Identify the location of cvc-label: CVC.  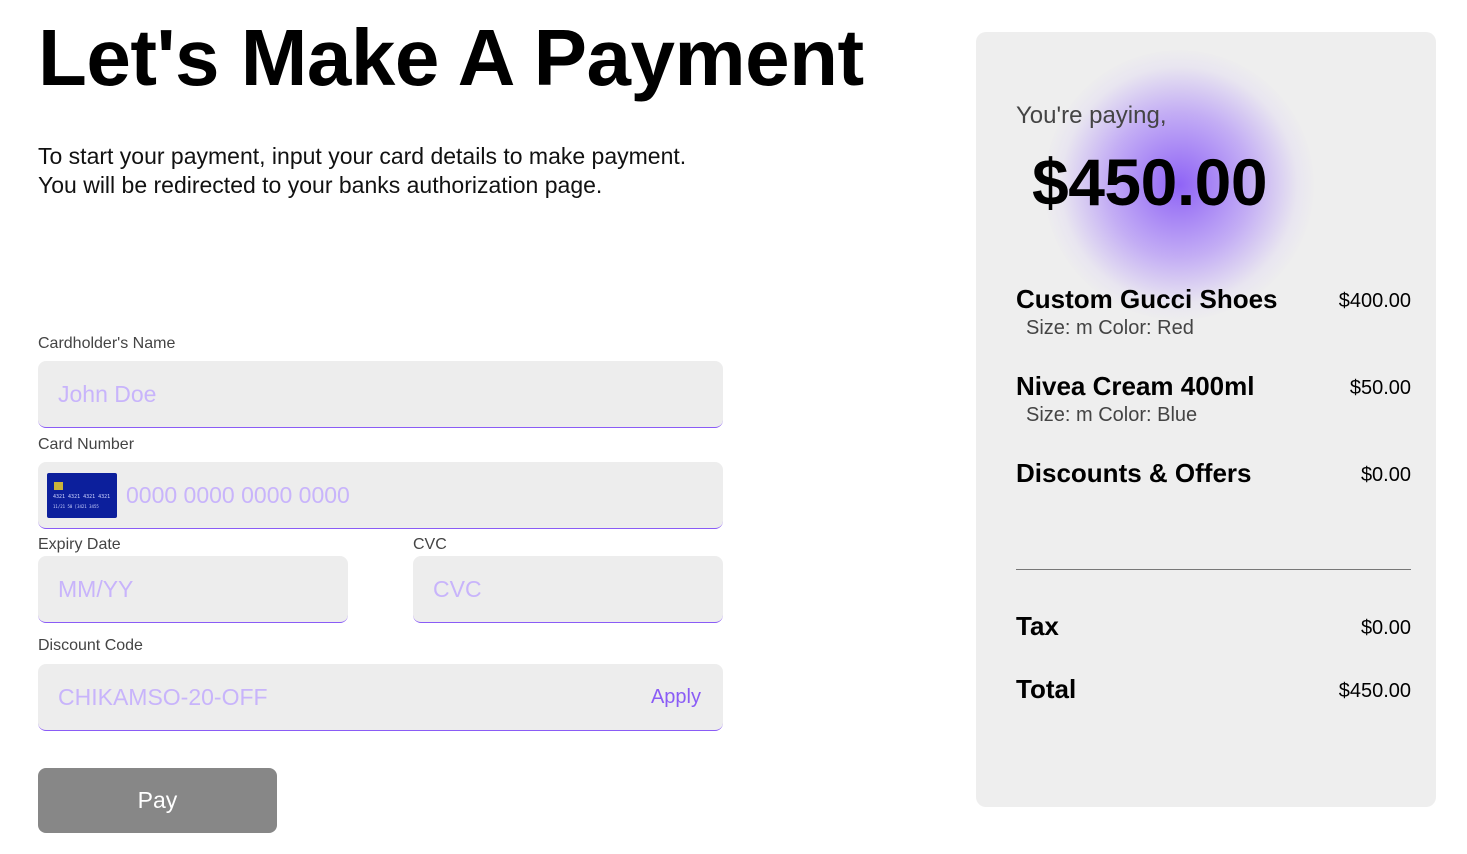
(430, 544).